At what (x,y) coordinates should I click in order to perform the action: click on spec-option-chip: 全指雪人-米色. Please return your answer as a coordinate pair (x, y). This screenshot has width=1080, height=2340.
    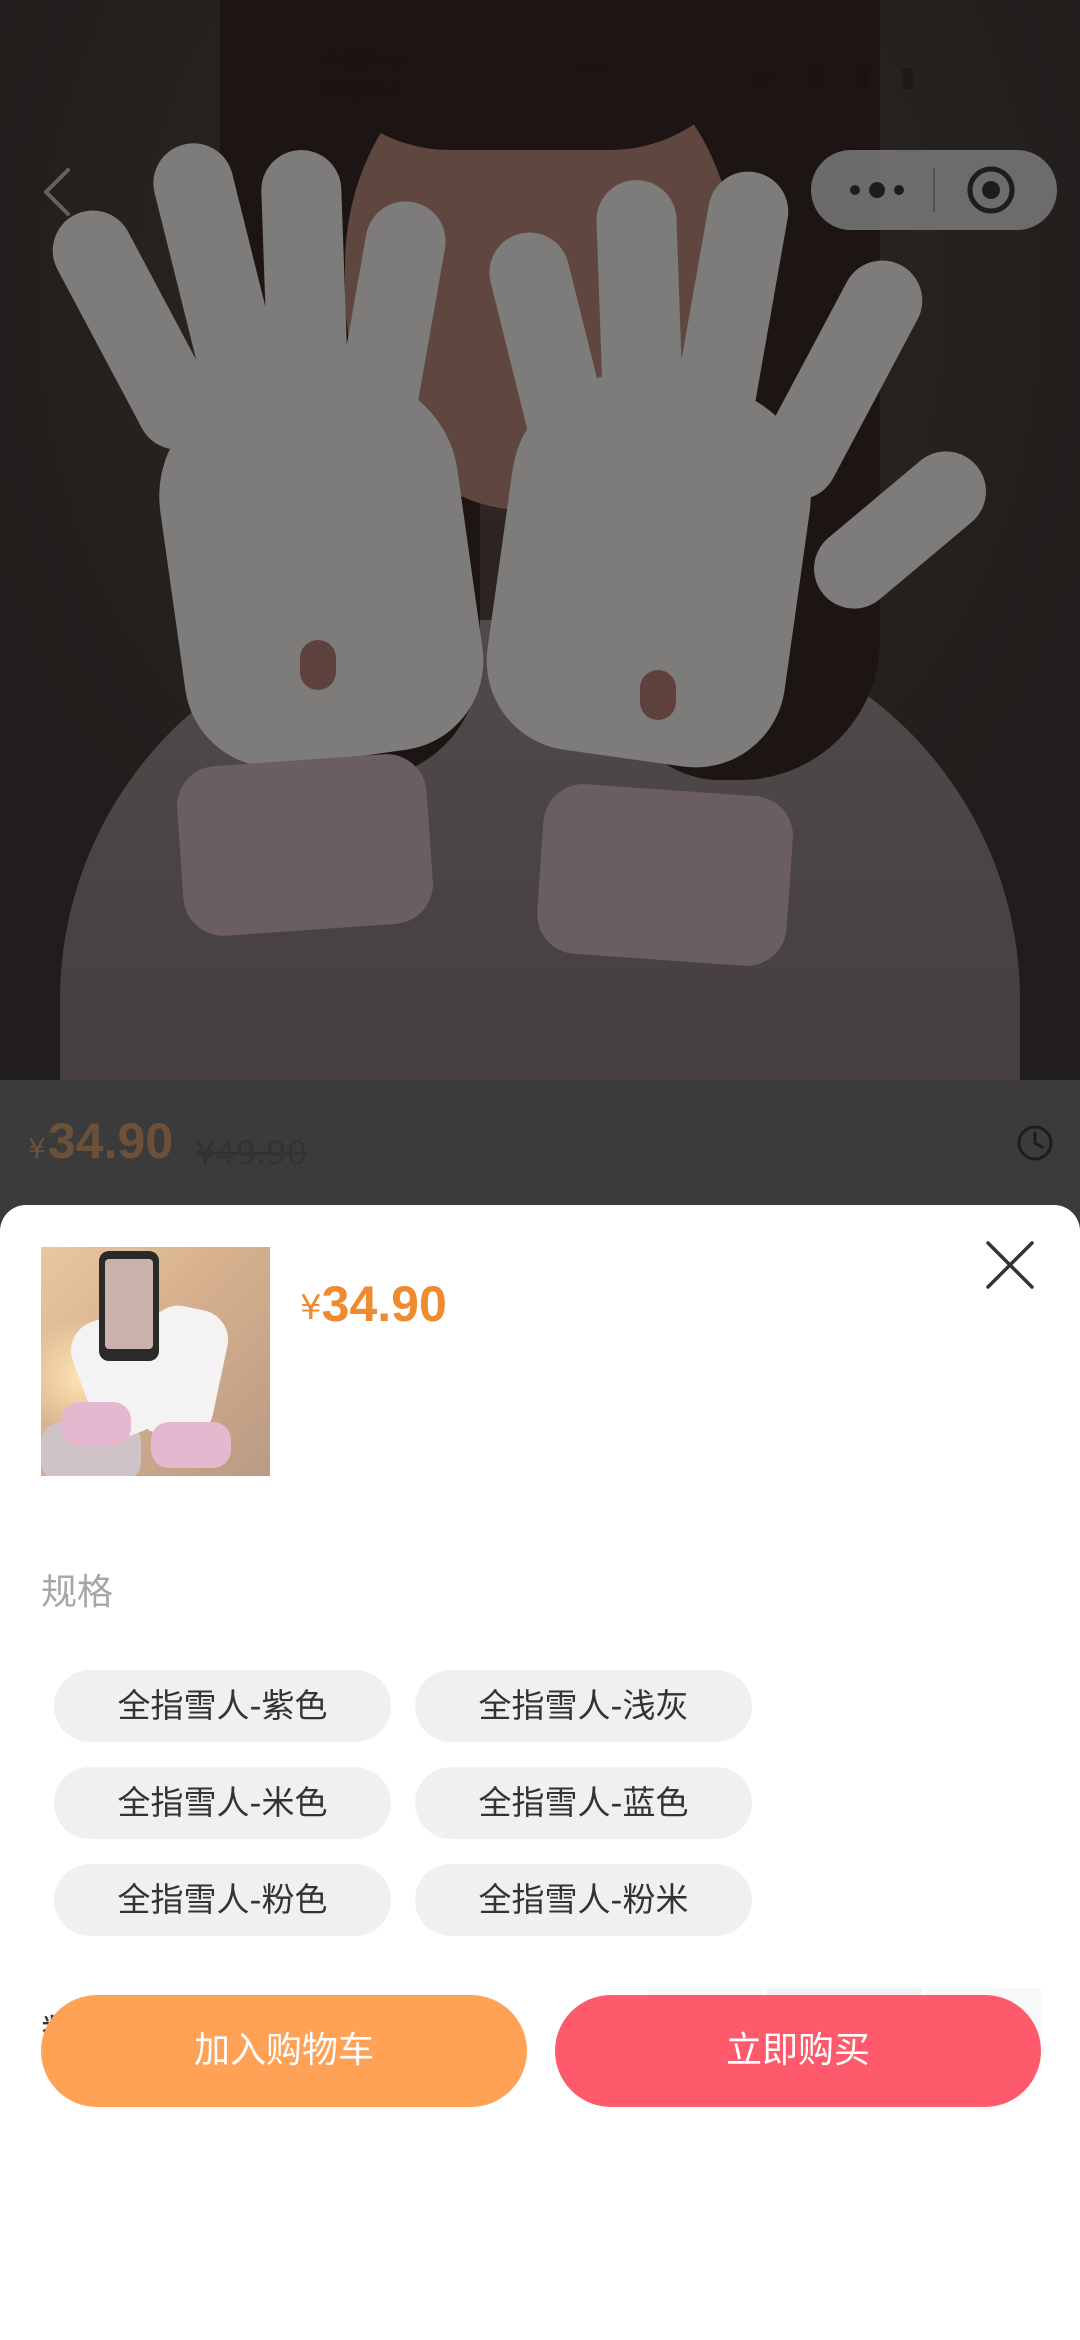
    Looking at the image, I should click on (222, 1803).